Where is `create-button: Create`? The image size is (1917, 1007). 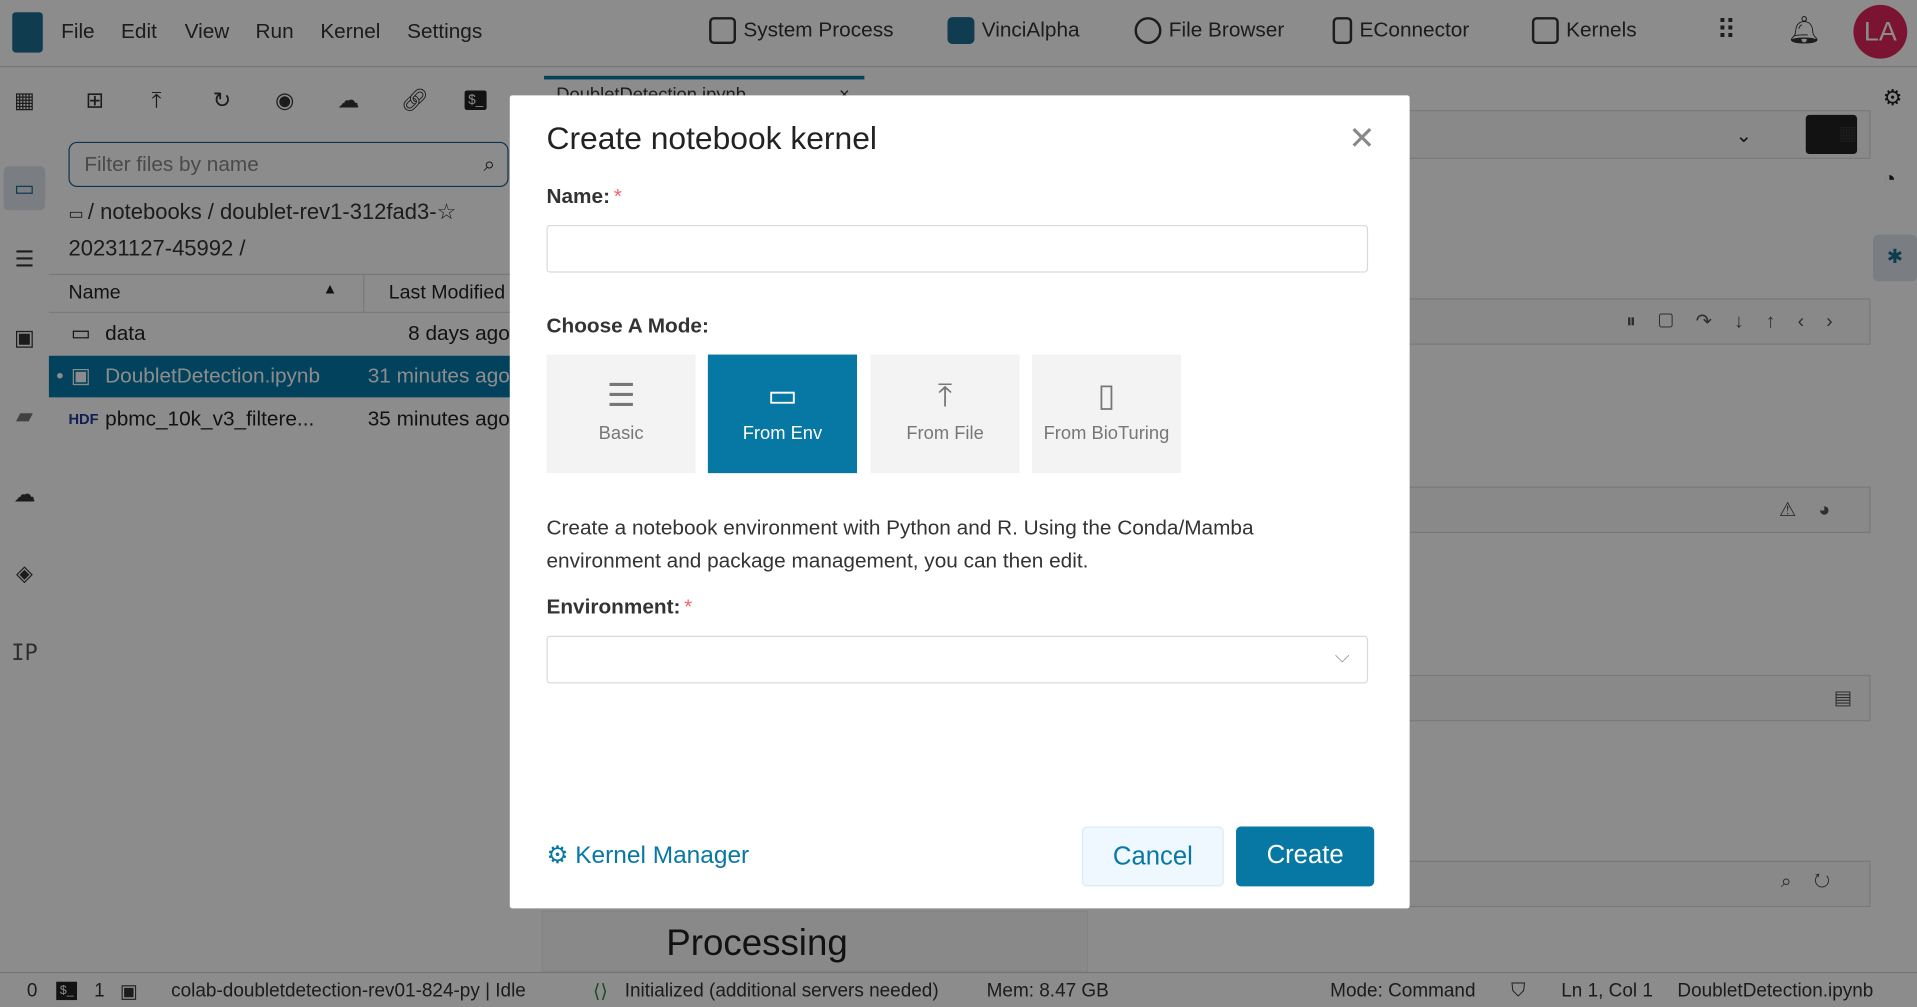
create-button: Create is located at coordinates (1305, 856).